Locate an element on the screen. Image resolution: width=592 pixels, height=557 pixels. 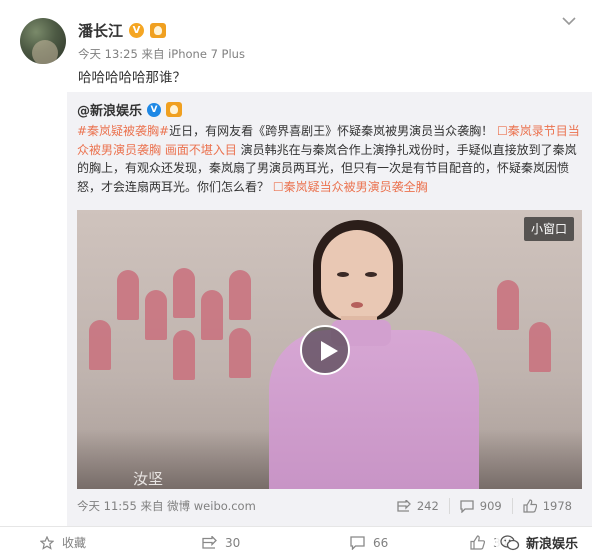
author-name: 潘长江 is located at coordinates (100, 30).